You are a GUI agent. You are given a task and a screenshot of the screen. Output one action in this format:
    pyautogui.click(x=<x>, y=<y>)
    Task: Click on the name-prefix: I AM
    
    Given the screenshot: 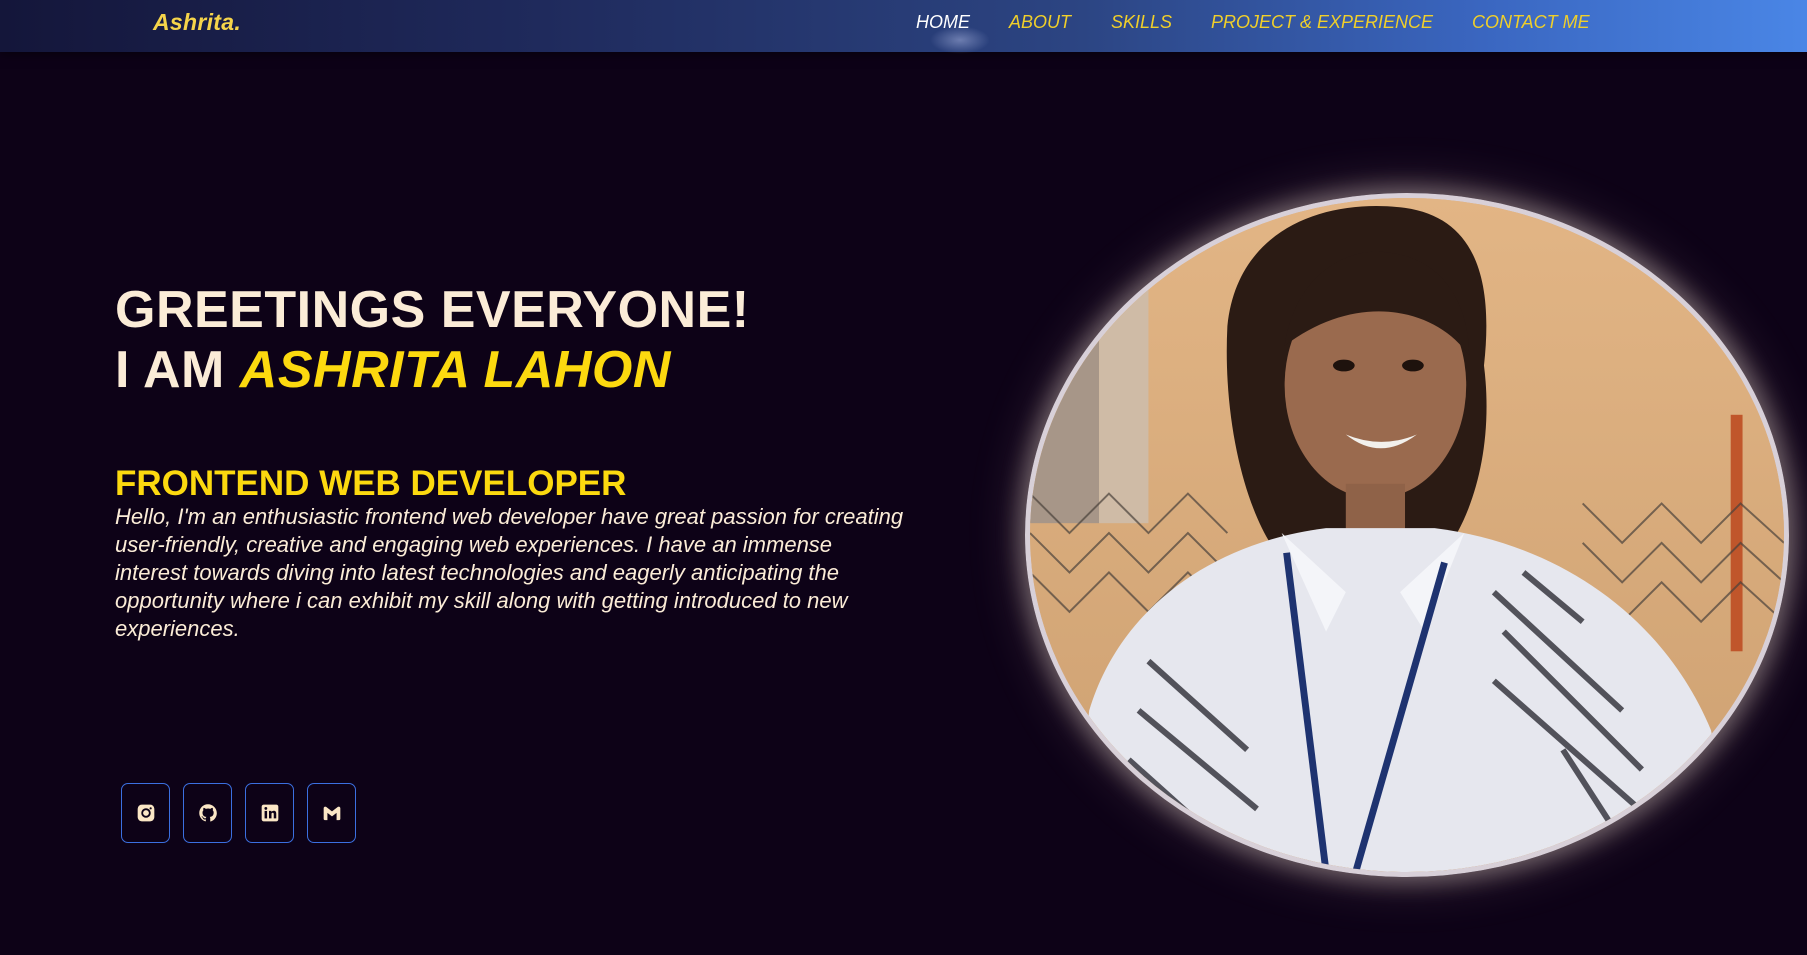 What is the action you would take?
    pyautogui.click(x=170, y=370)
    